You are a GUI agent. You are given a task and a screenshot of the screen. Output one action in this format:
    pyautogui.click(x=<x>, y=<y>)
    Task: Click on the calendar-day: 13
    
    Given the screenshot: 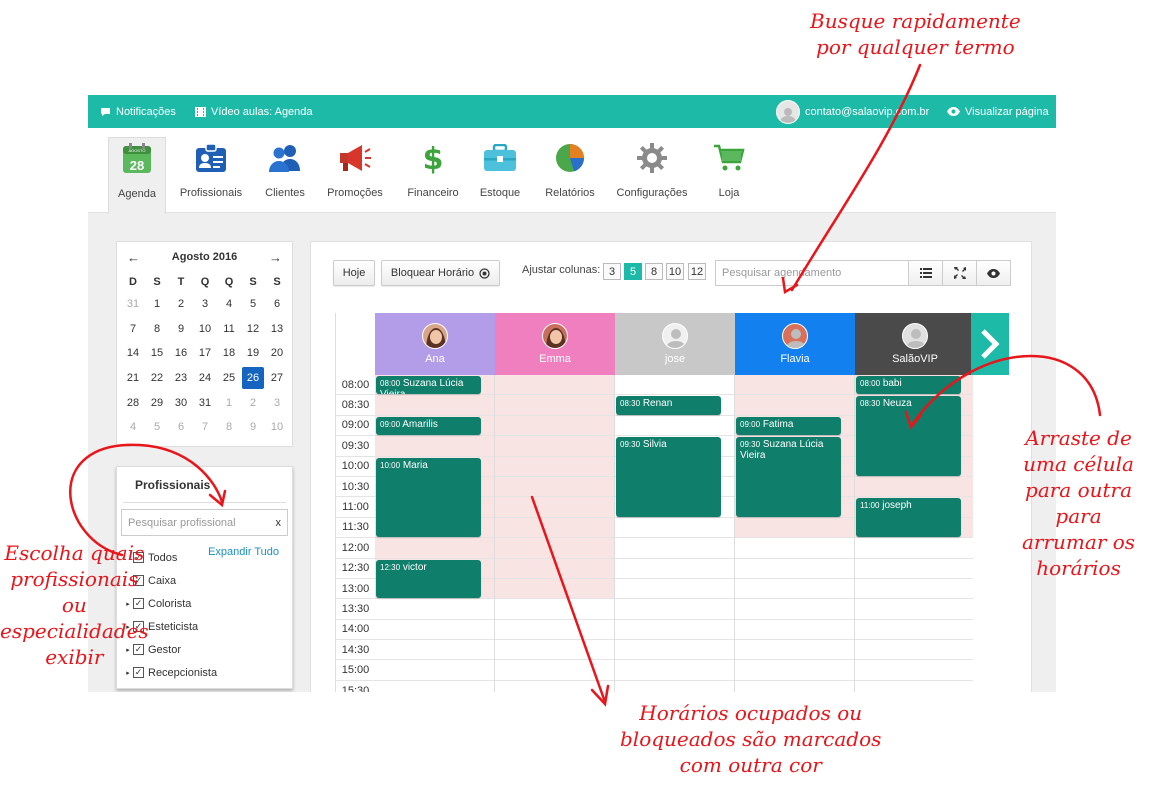 What is the action you would take?
    pyautogui.click(x=277, y=329)
    